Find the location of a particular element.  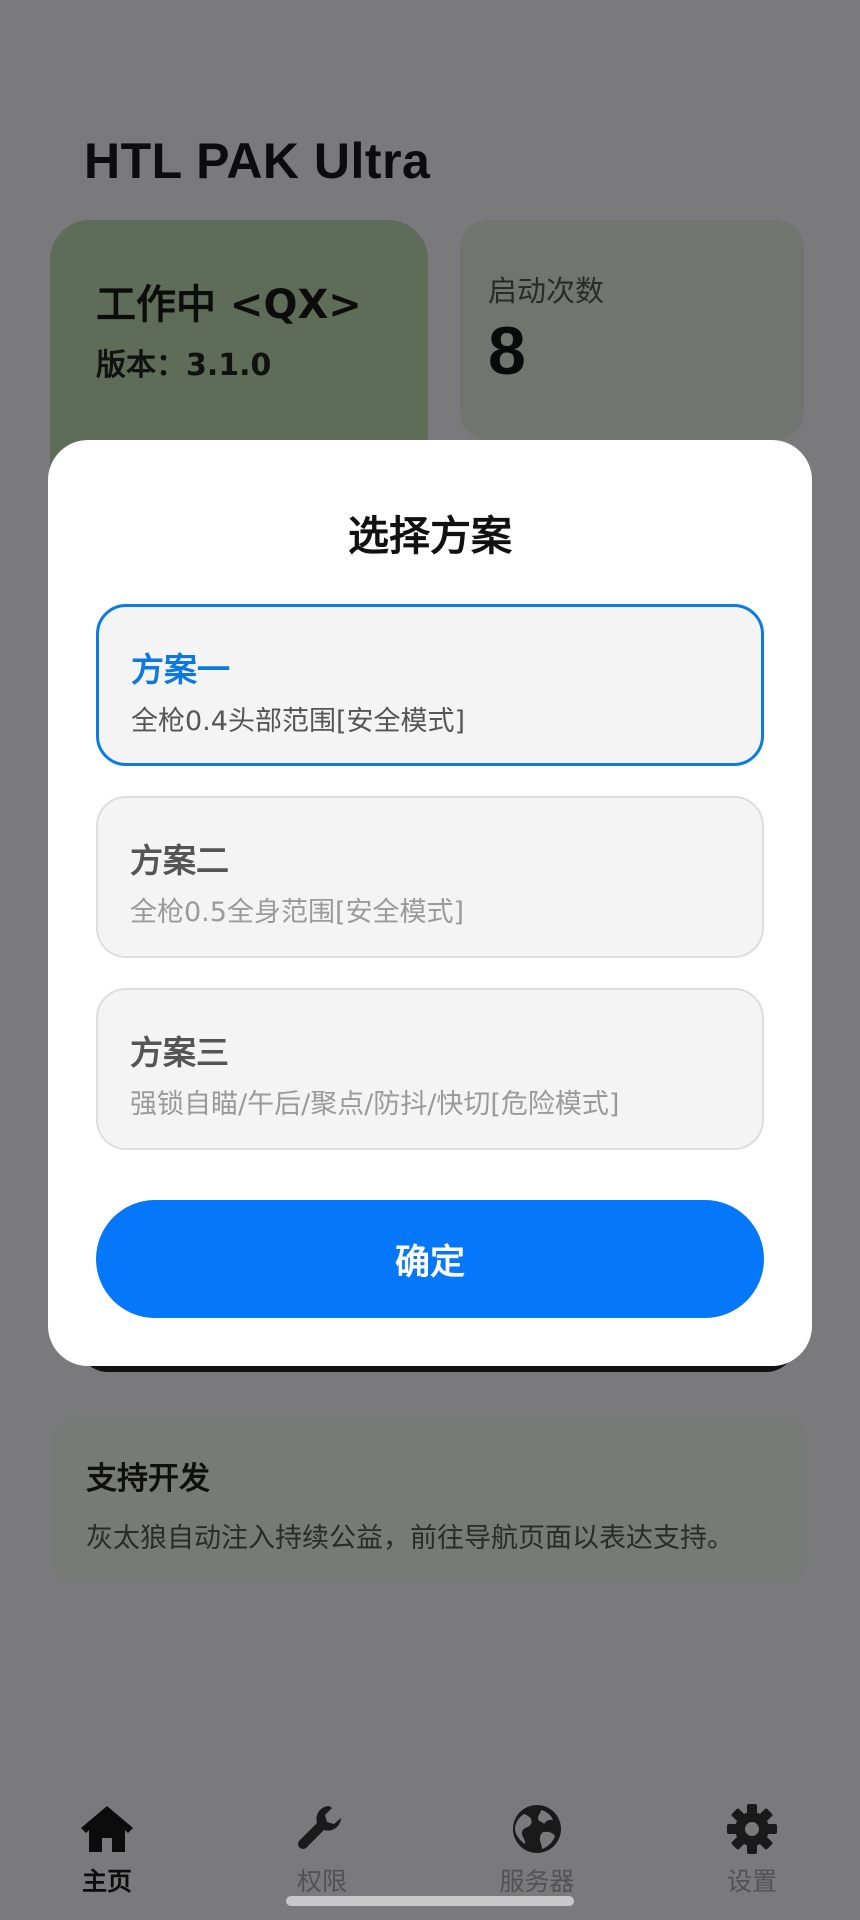

scheme-option-3: 方案三 强锁自瞄/午后/聚点/防抖/快切[危险模式] is located at coordinates (430, 1069).